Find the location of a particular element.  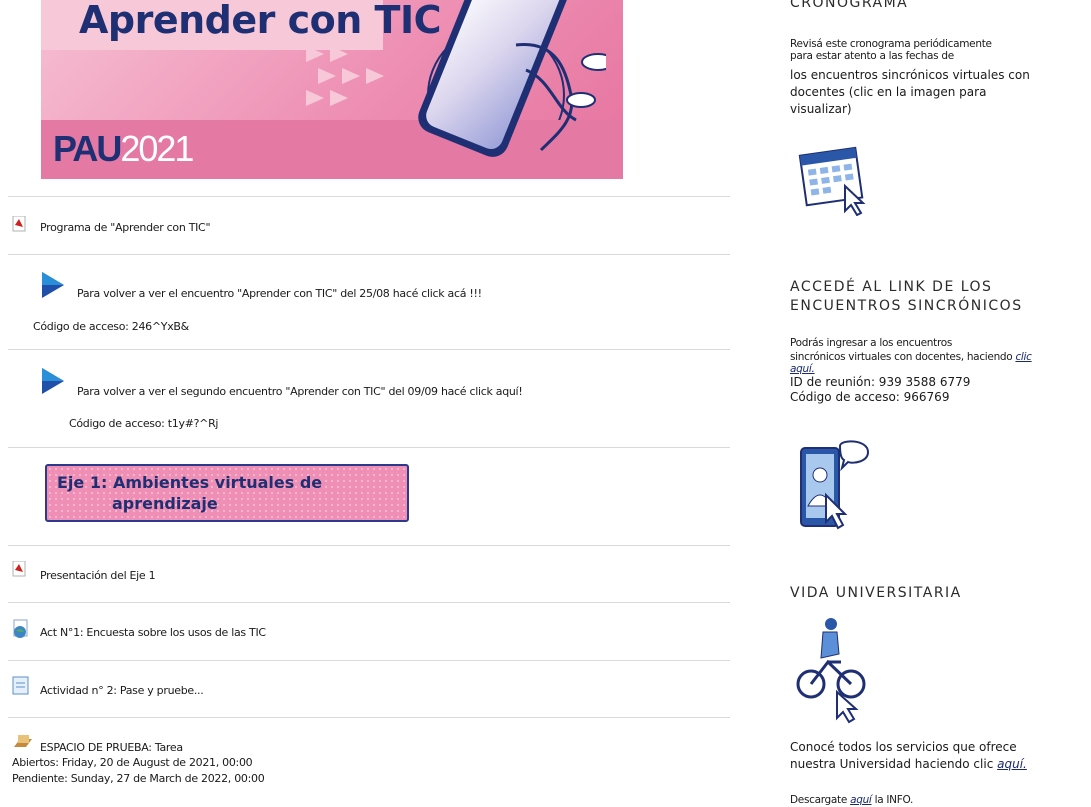

eje1-title-line1: Eje 1: Ambientes virtuales de is located at coordinates (190, 482).